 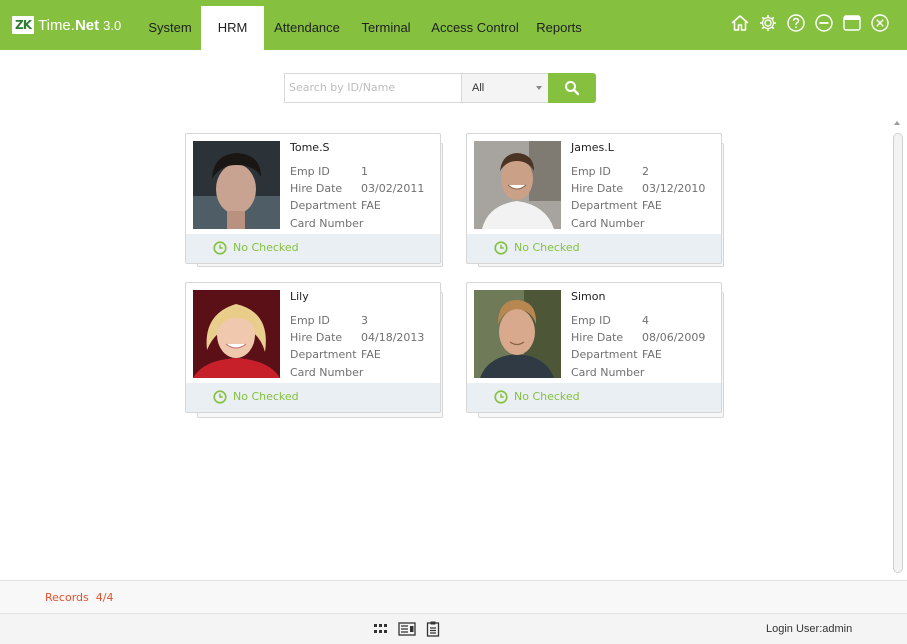 What do you see at coordinates (559, 28) in the screenshot?
I see `tab-reports: Reports` at bounding box center [559, 28].